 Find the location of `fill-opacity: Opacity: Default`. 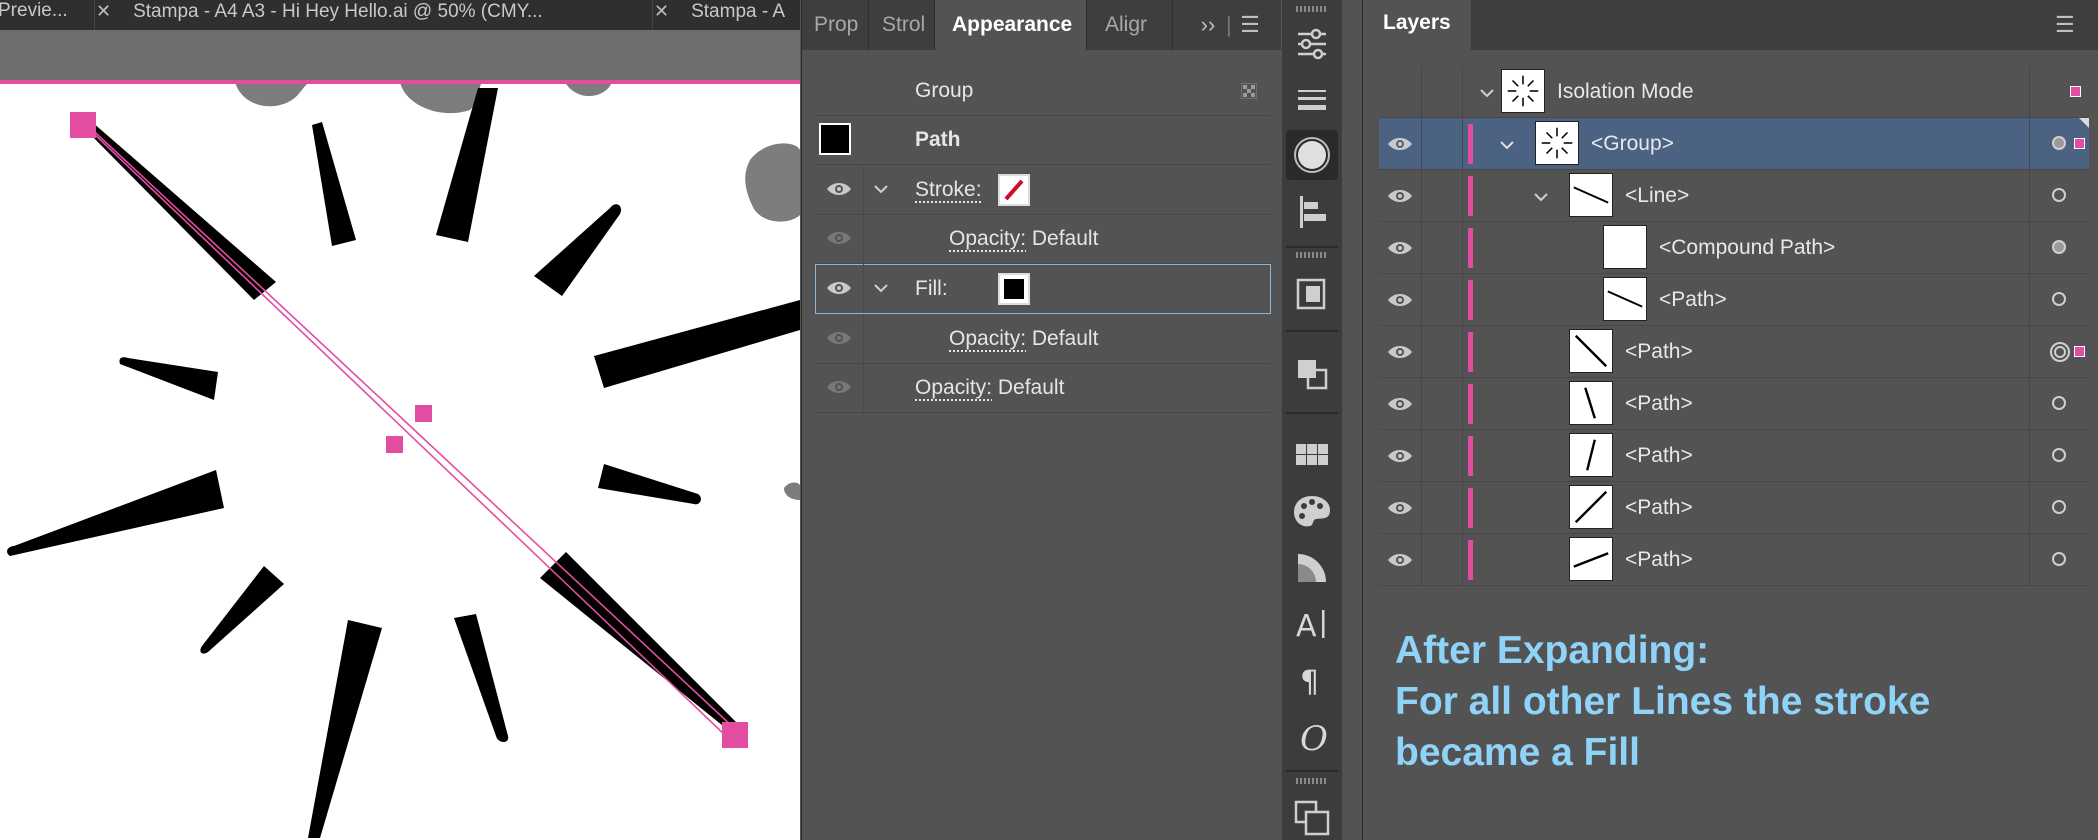

fill-opacity: Opacity: Default is located at coordinates (1023, 338).